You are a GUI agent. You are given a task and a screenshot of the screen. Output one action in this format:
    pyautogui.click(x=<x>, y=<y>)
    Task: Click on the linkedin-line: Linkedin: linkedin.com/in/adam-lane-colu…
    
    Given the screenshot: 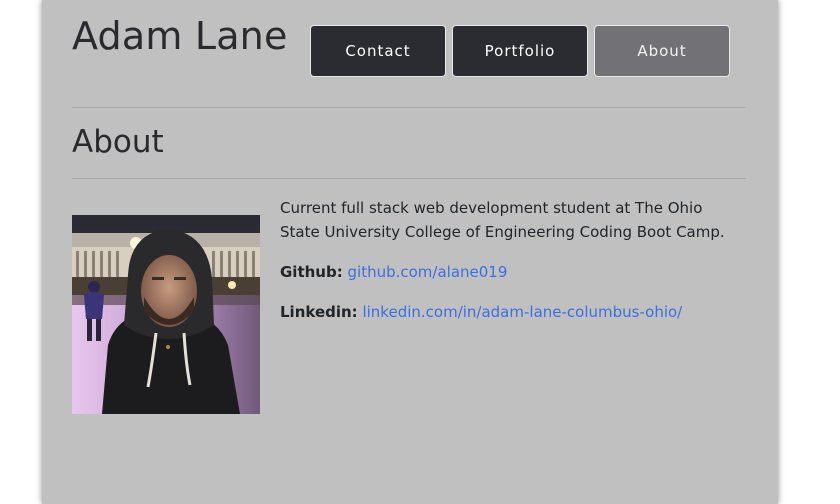 What is the action you would take?
    pyautogui.click(x=510, y=312)
    